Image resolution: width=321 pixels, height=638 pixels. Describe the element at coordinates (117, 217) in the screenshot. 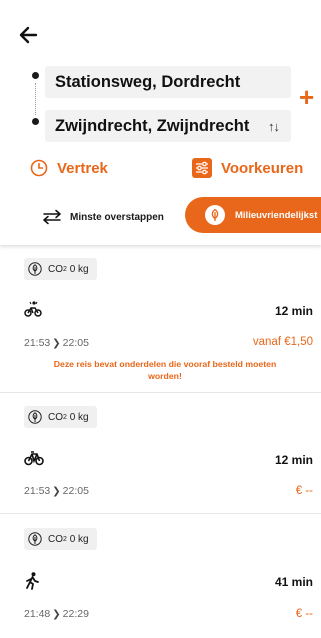

I see `sort-fewest-label: Minste overstappen` at that location.